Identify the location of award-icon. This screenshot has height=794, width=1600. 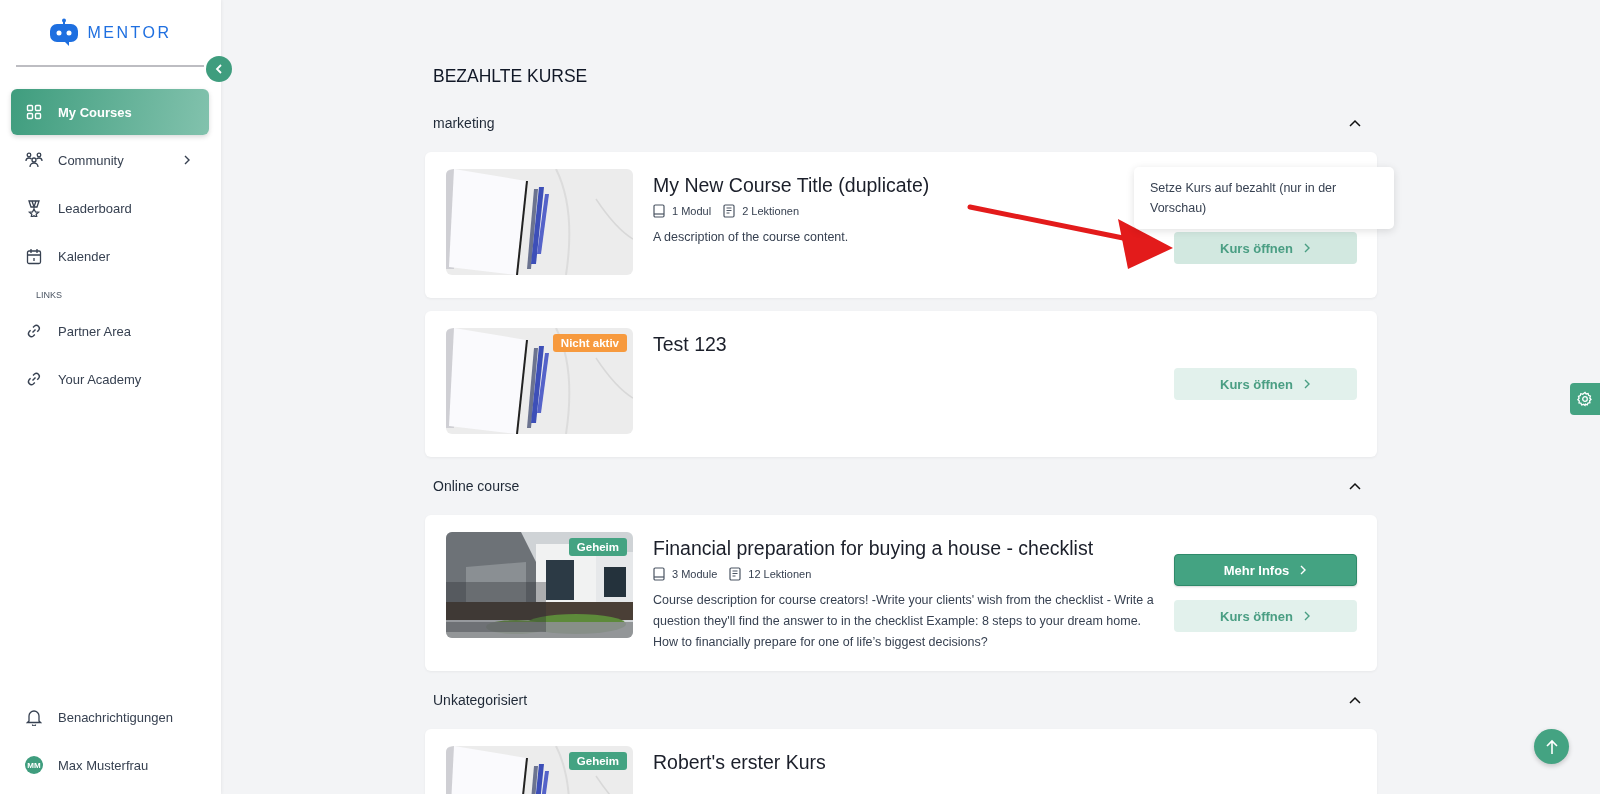
(34, 208).